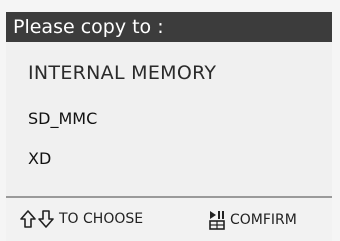 The height and width of the screenshot is (241, 340). I want to click on menu-item-internal-memory: INTERNAL MEMORY, so click(122, 73).